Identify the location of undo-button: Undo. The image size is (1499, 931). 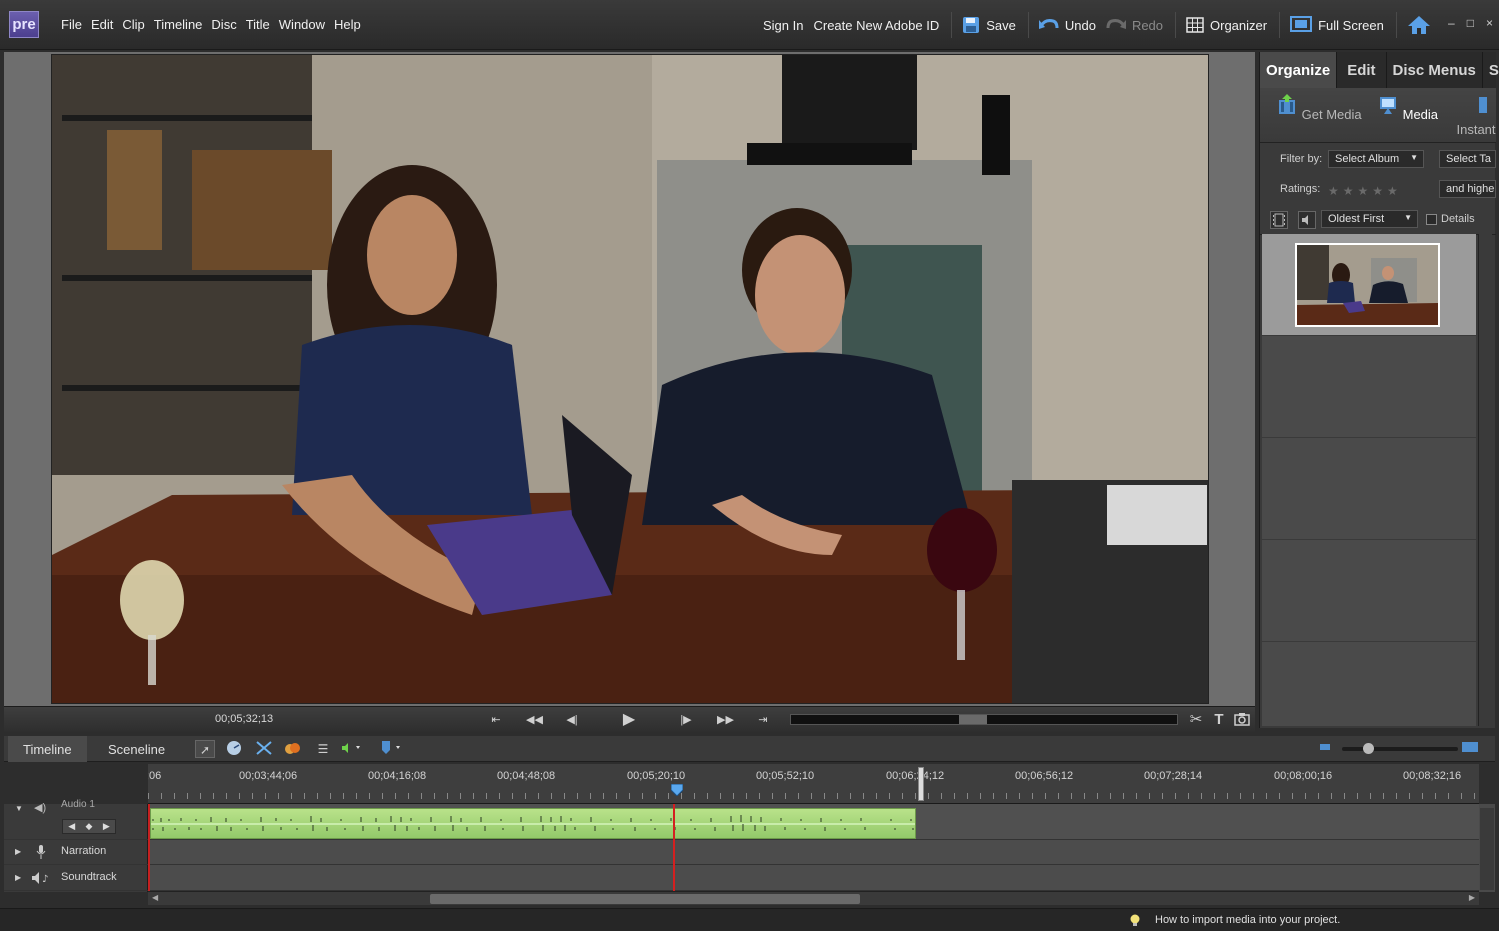
(1067, 25).